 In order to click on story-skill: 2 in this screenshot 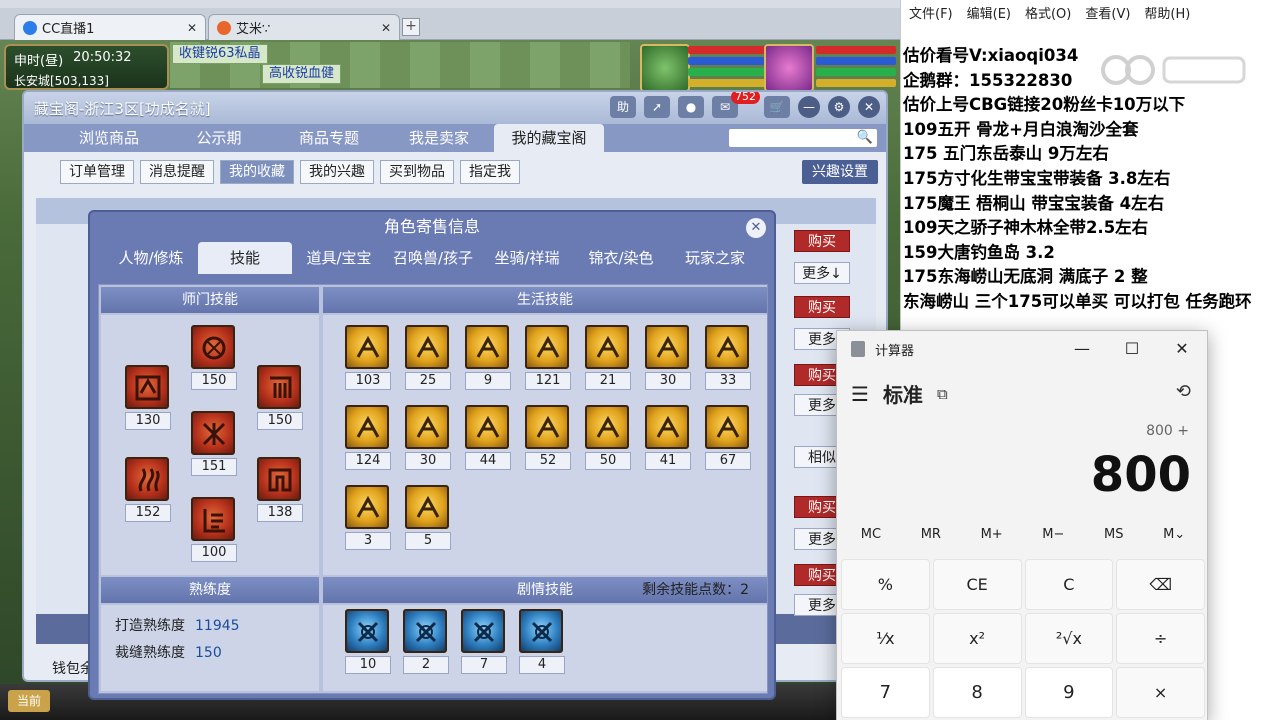, I will do `click(426, 641)`.